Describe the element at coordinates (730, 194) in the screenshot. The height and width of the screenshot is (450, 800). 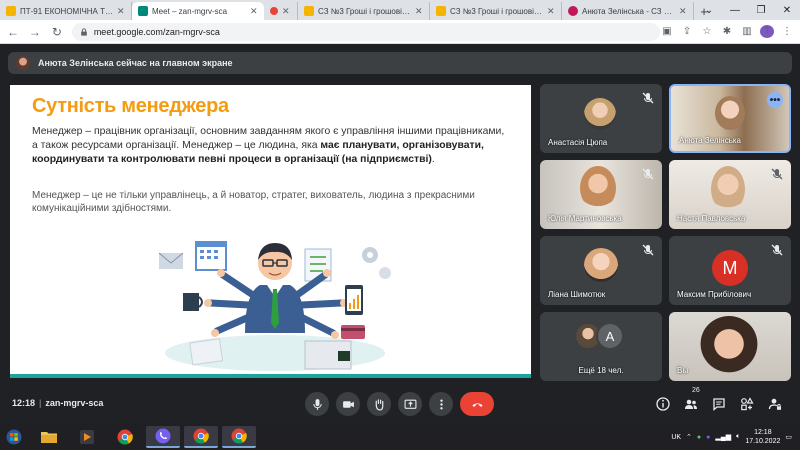
I see `participant-tile: Настя Павловська` at that location.